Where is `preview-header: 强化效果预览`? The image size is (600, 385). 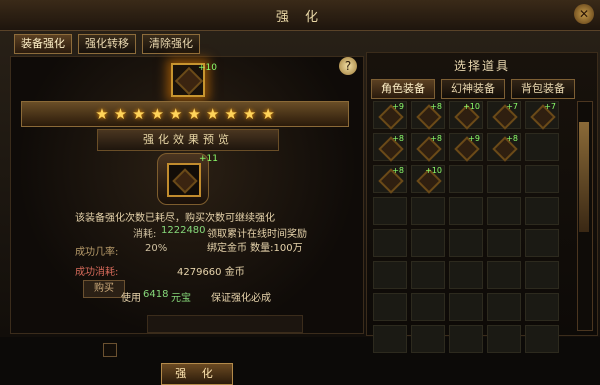
preview-header: 强化效果预览 is located at coordinates (188, 140).